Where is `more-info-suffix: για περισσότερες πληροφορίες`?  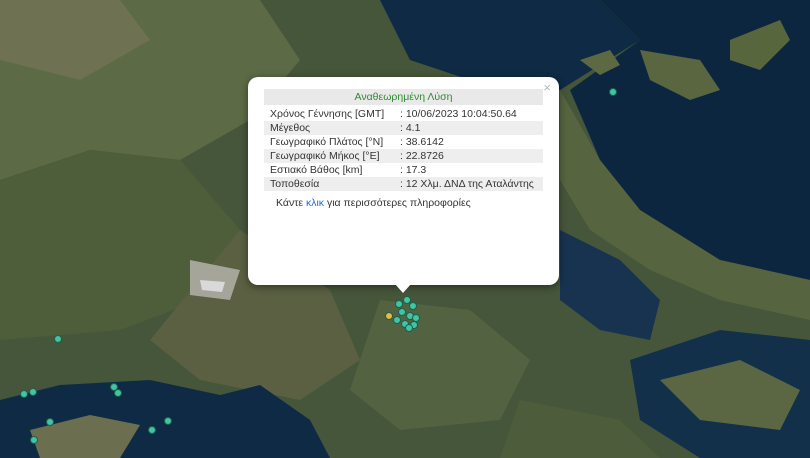
more-info-suffix: για περισσότερες πληροφορίες is located at coordinates (397, 203).